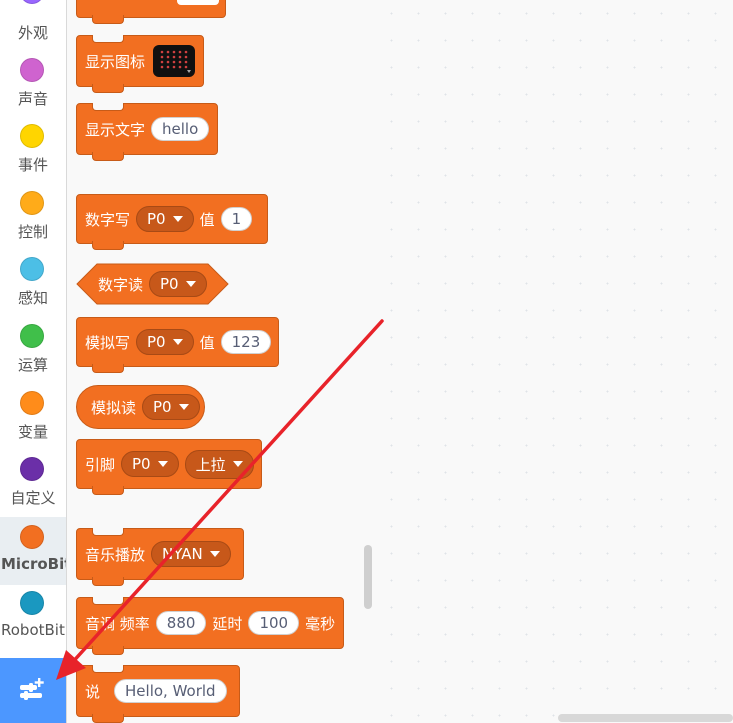 The width and height of the screenshot is (733, 723). Describe the element at coordinates (198, 2) in the screenshot. I see `matrix-preview` at that location.